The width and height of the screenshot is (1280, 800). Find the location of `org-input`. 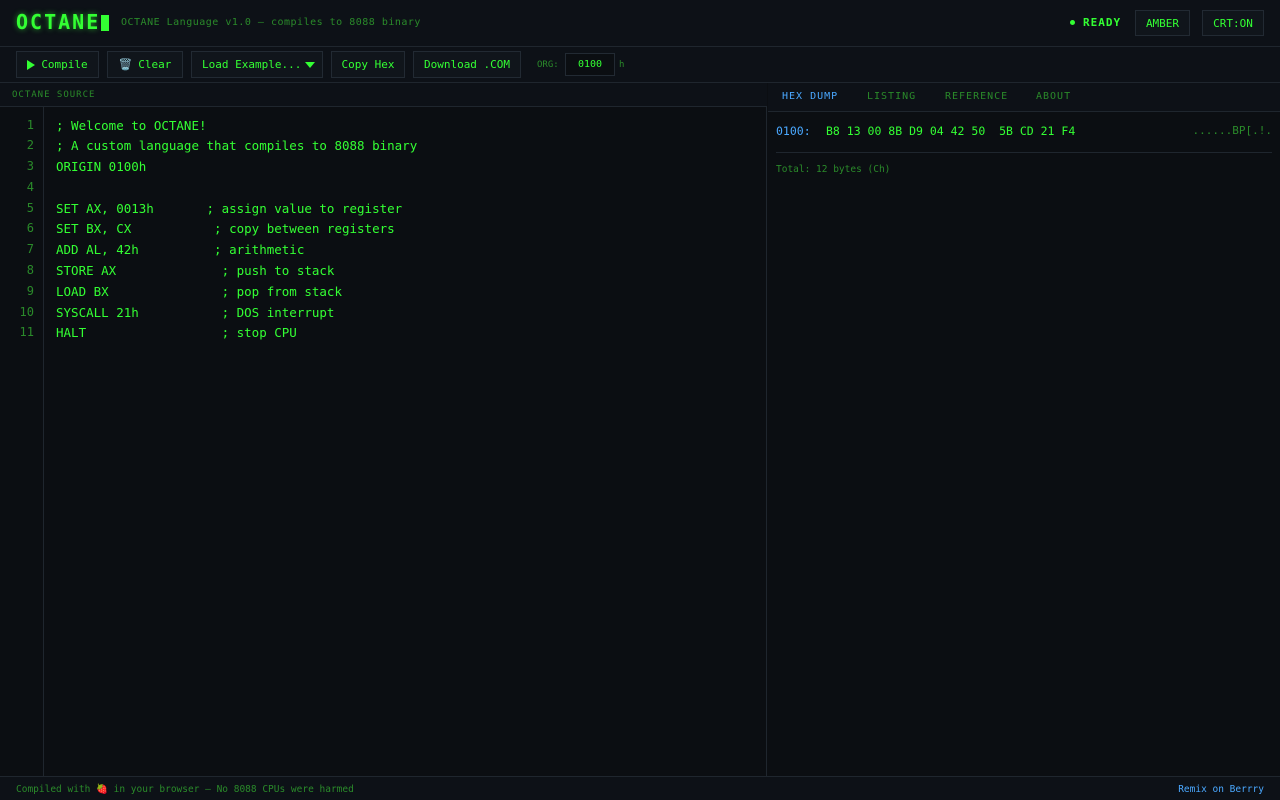

org-input is located at coordinates (590, 64).